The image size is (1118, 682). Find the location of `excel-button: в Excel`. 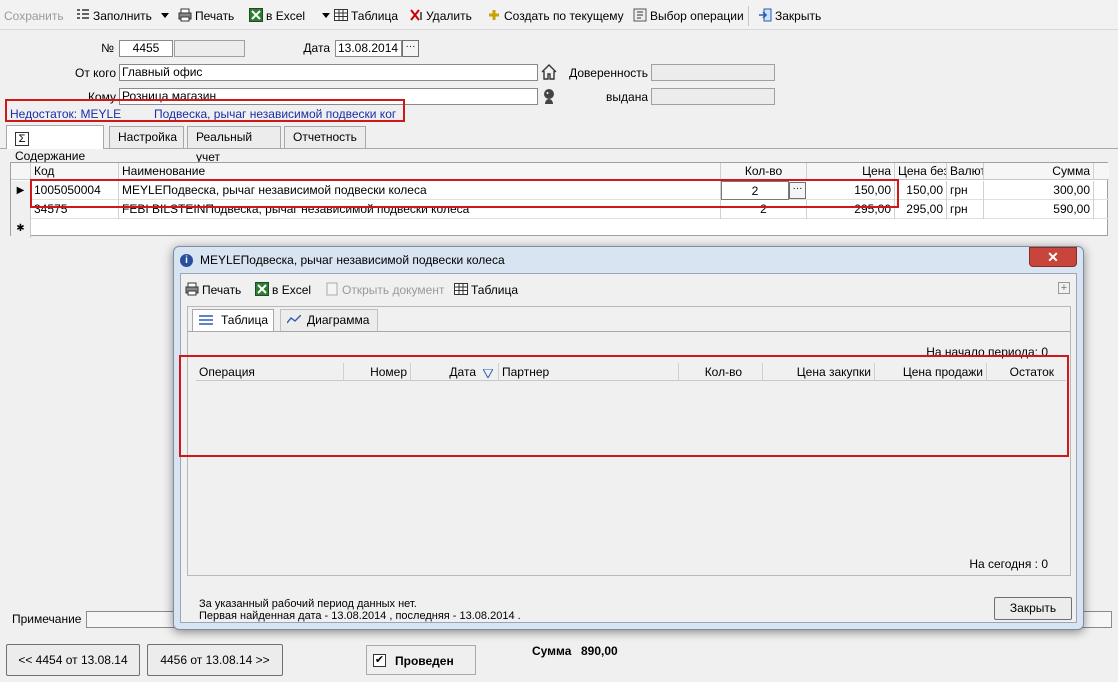

excel-button: в Excel is located at coordinates (290, 16).